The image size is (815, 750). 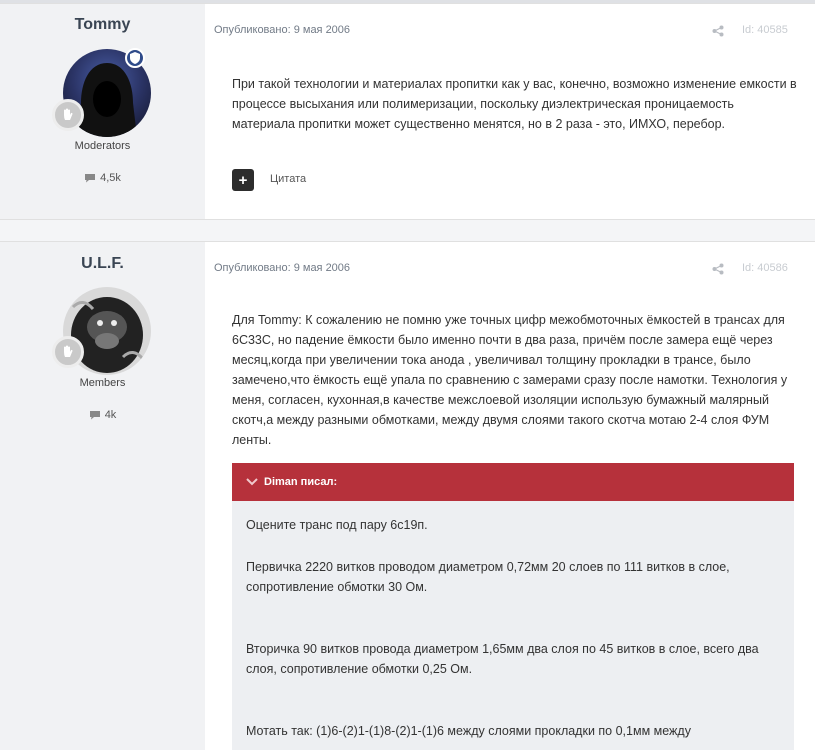 I want to click on quote-header: Diman писал:, so click(x=513, y=482).